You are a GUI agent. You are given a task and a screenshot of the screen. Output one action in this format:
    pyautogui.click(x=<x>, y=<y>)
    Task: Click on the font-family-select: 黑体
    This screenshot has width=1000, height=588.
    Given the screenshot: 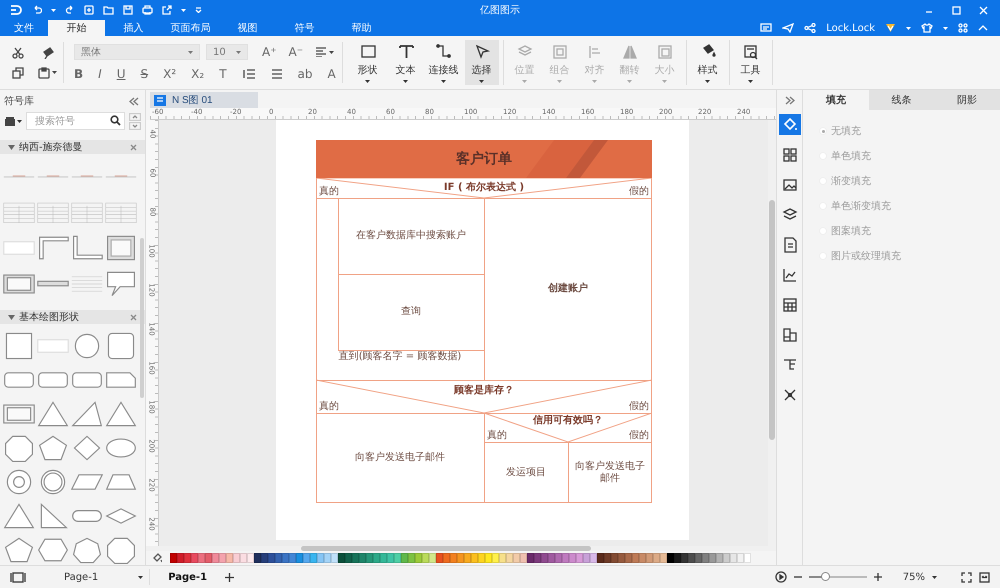 What is the action you would take?
    pyautogui.click(x=137, y=52)
    